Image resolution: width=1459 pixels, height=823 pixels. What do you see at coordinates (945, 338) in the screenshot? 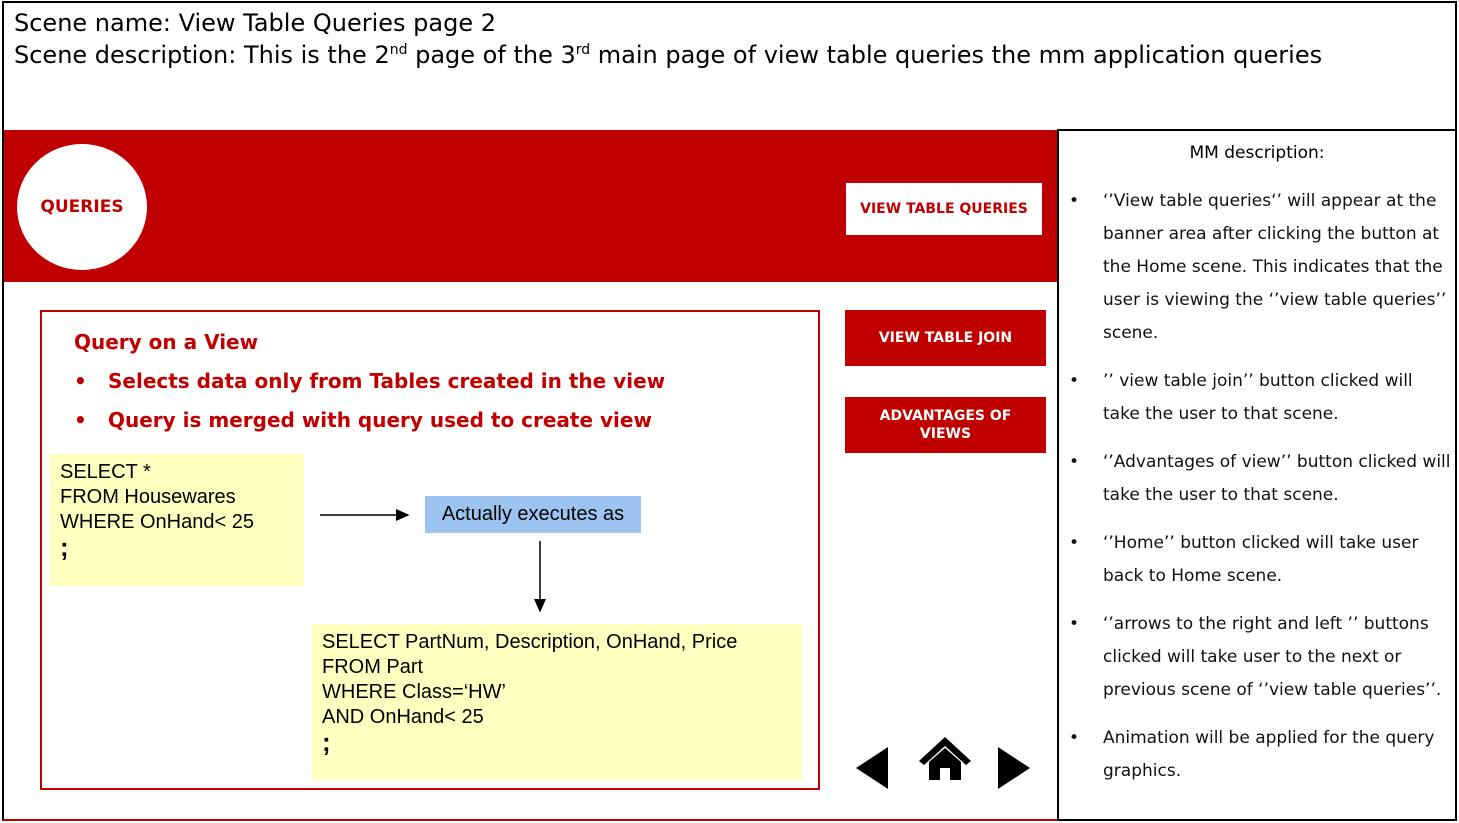
I see `view-table-join-button: VIEW TABLE JOIN` at bounding box center [945, 338].